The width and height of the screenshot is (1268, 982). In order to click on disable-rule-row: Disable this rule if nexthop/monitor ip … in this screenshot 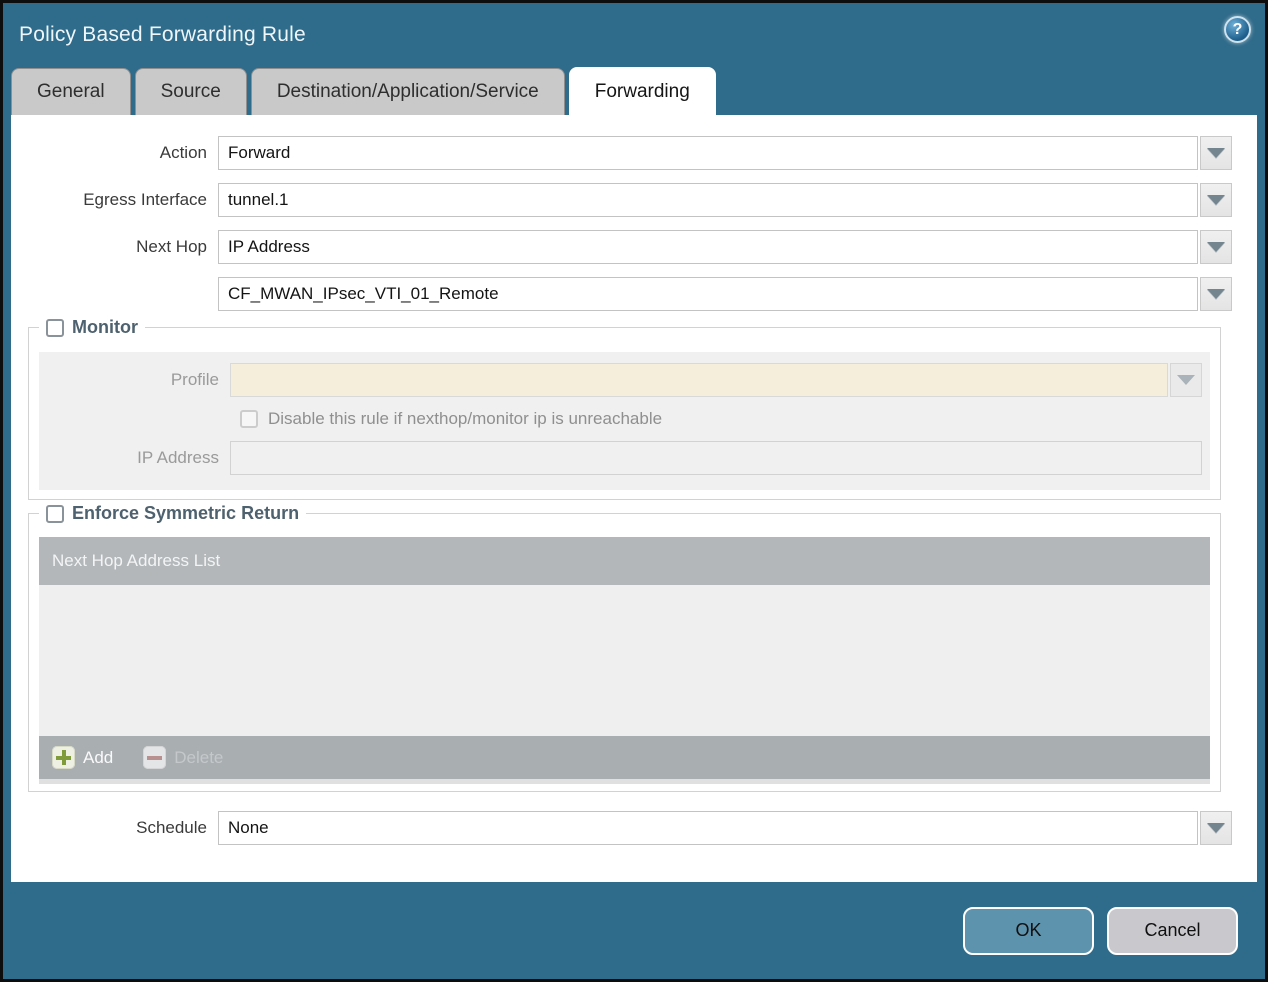, I will do `click(723, 419)`.